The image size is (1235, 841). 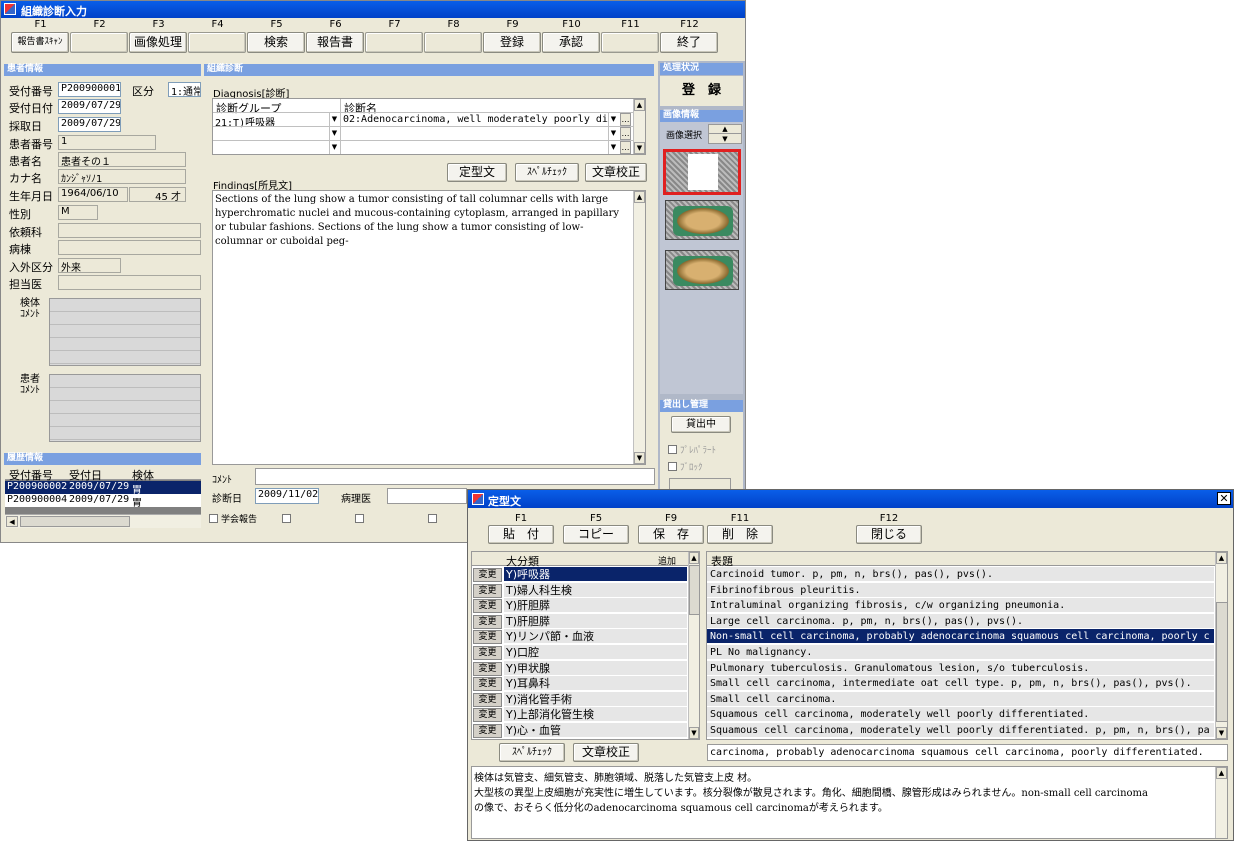 What do you see at coordinates (512, 42) in the screenshot?
I see `register-button: 登録` at bounding box center [512, 42].